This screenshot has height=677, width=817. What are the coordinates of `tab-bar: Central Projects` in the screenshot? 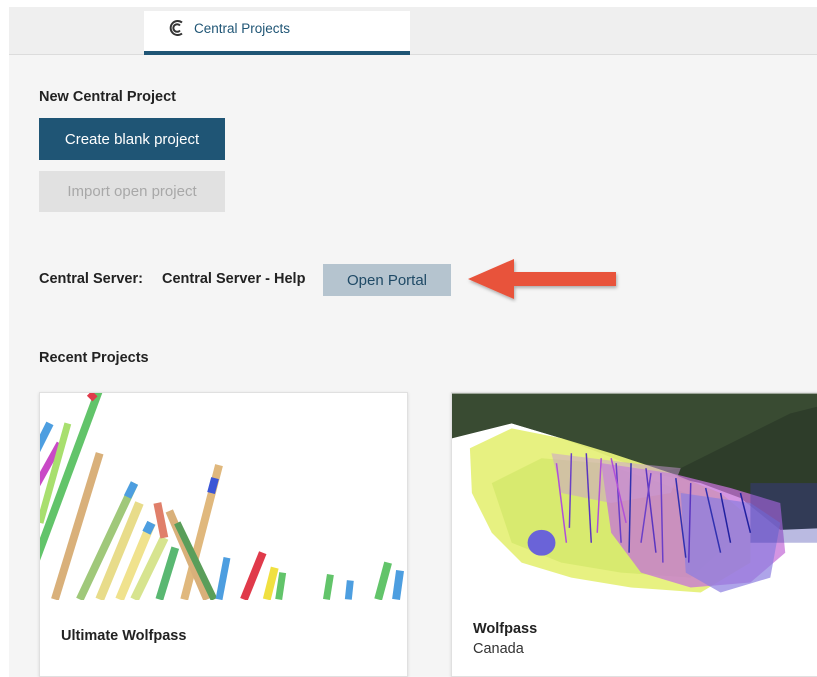 It's located at (413, 31).